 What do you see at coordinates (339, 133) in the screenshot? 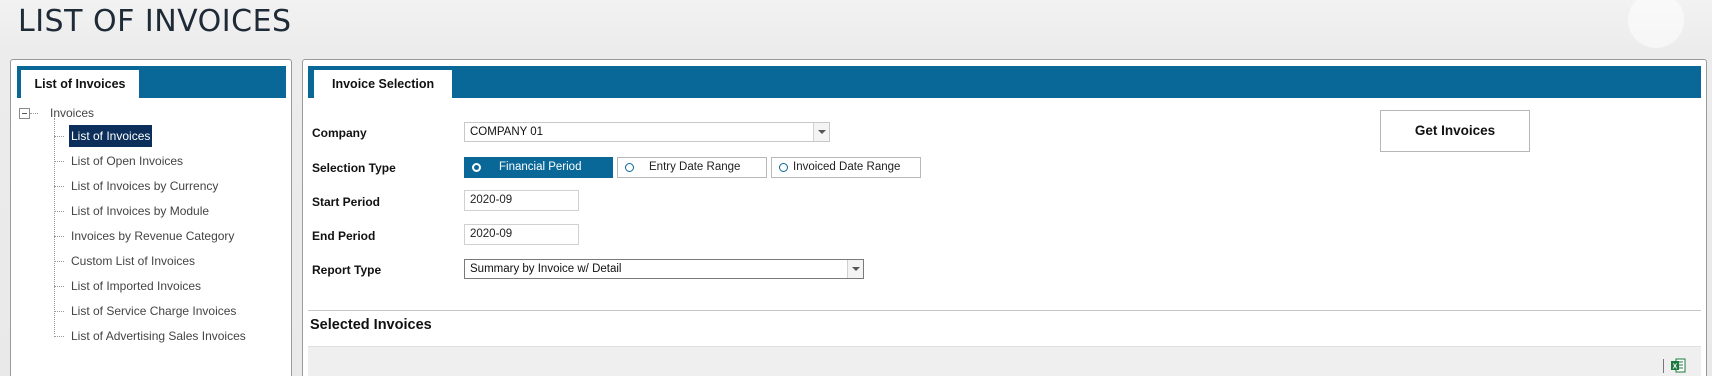
I see `company-label: Company` at bounding box center [339, 133].